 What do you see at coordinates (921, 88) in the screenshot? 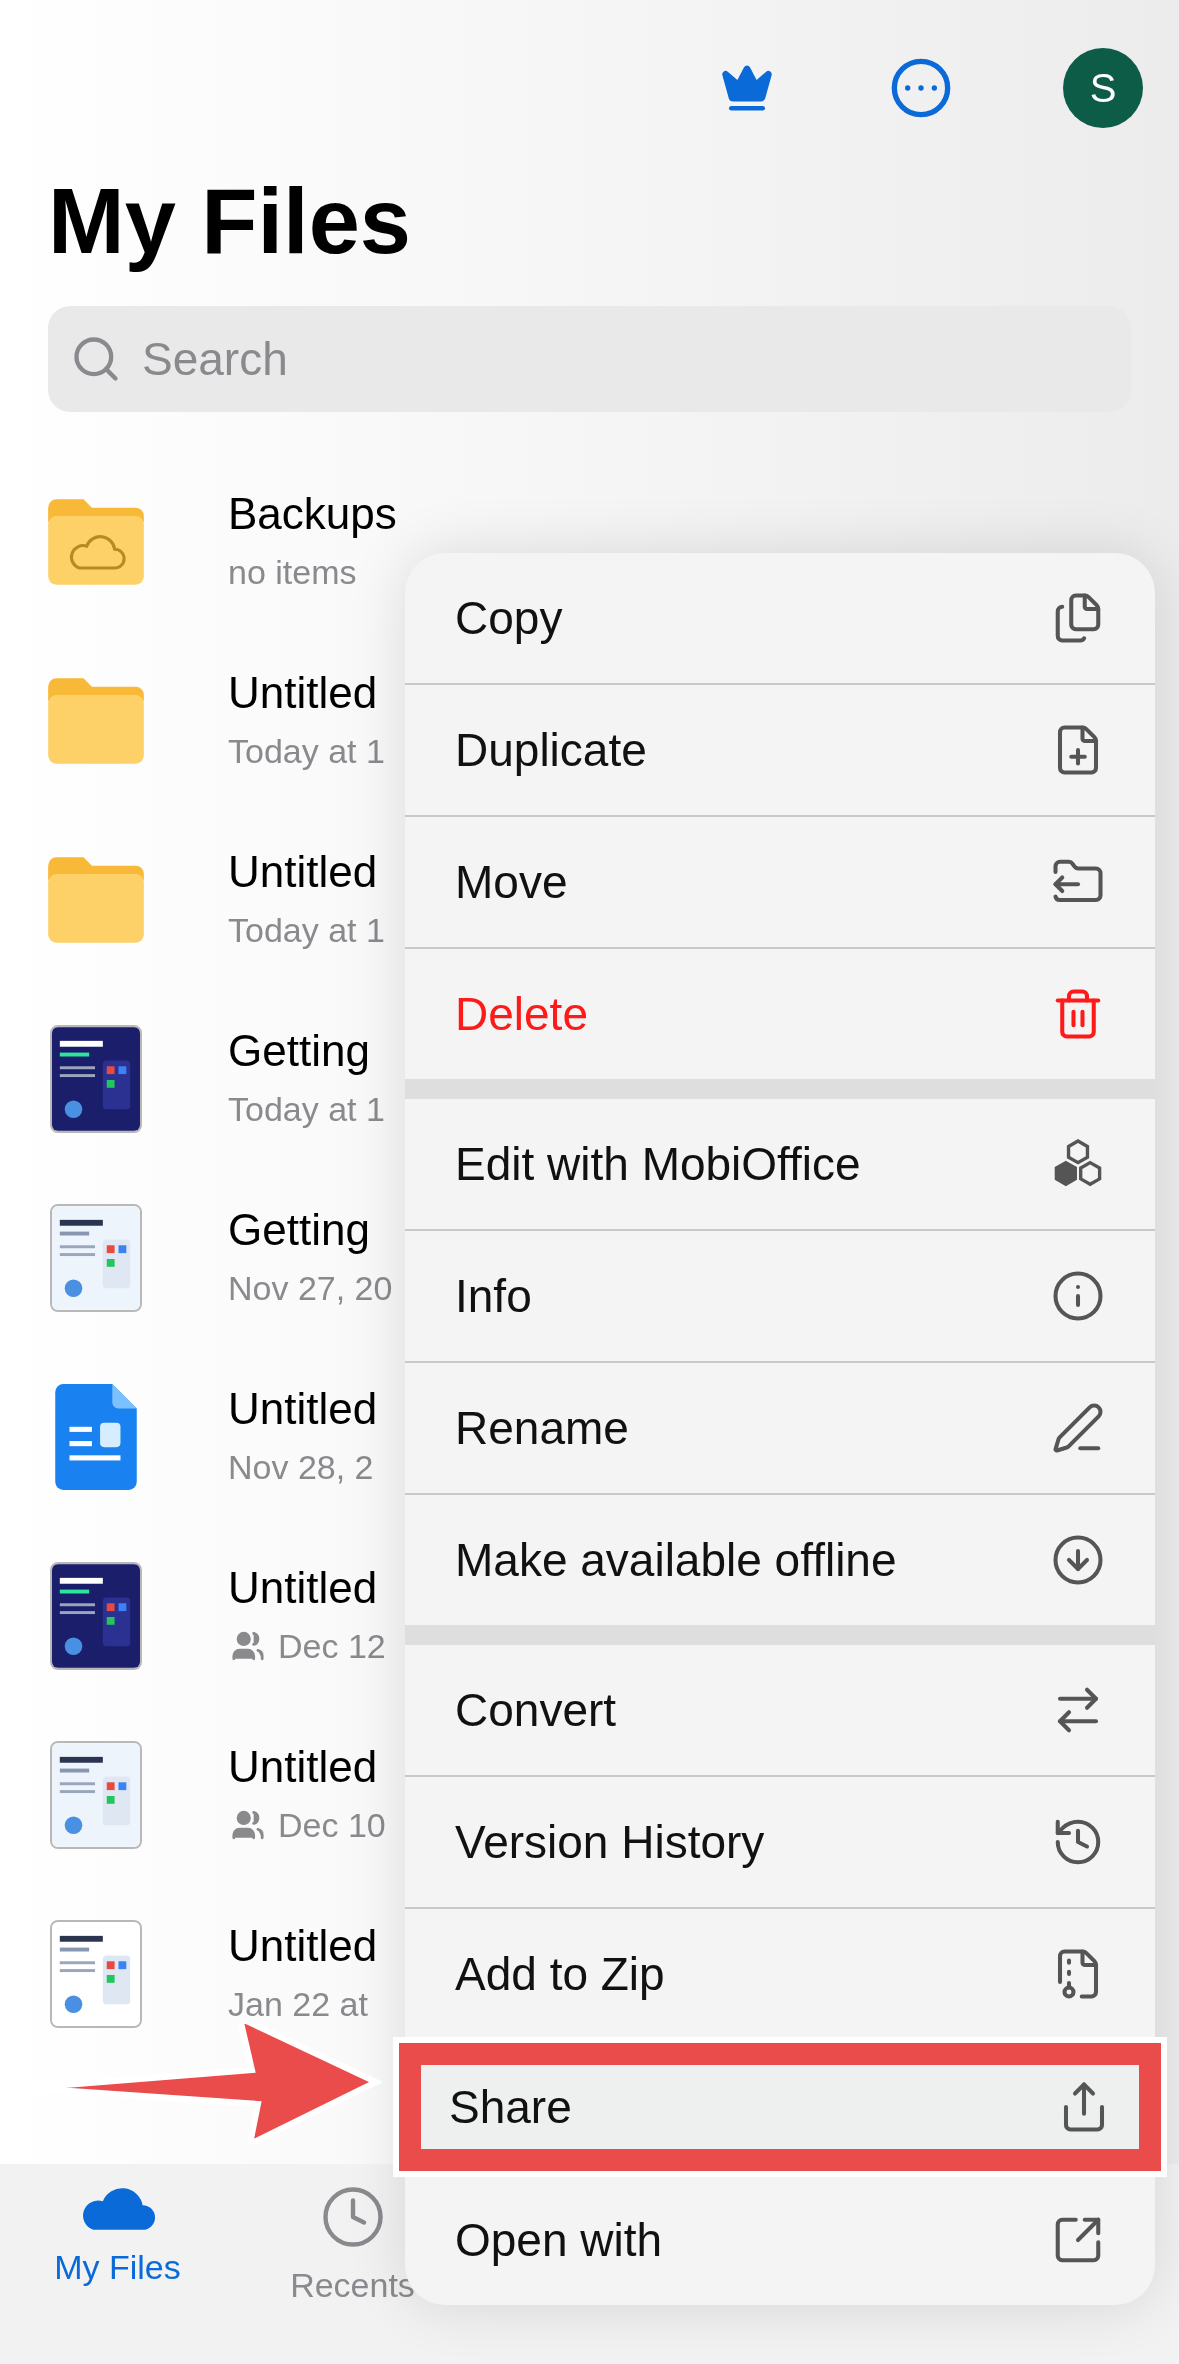
I see `more-icon` at bounding box center [921, 88].